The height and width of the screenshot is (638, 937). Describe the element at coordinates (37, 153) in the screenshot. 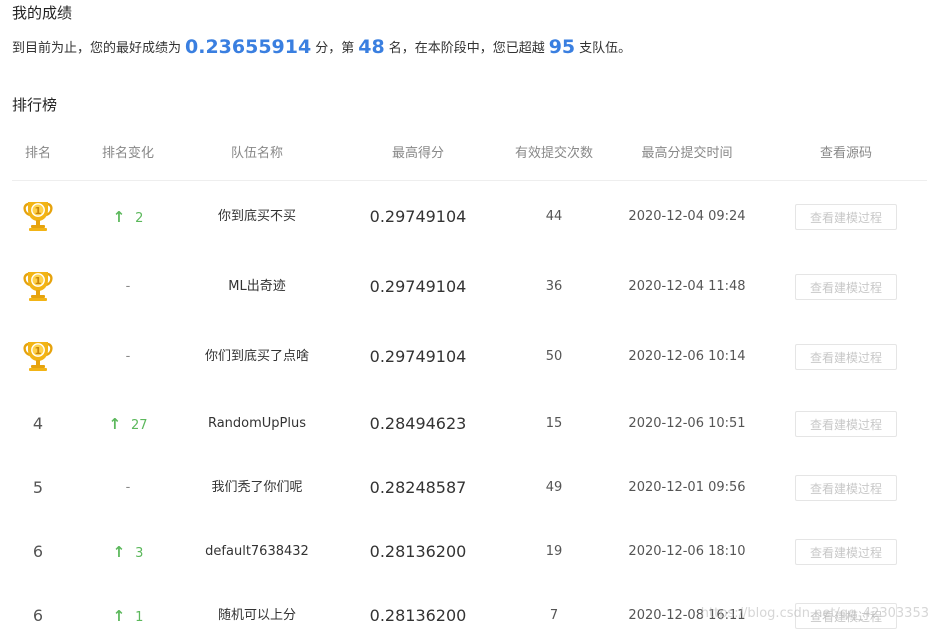

I see `header-rank: 排名` at that location.